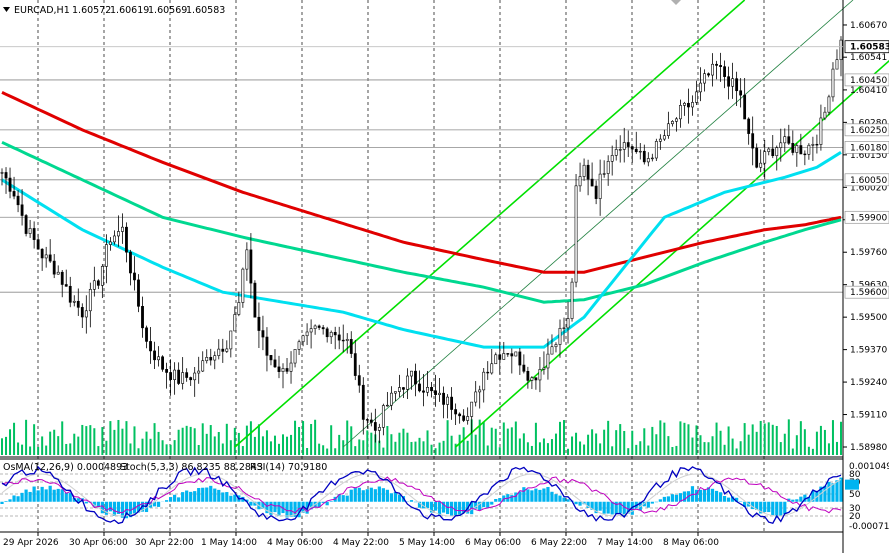 The height and width of the screenshot is (553, 889). I want to click on price-level-label: 1.60050, so click(868, 181).